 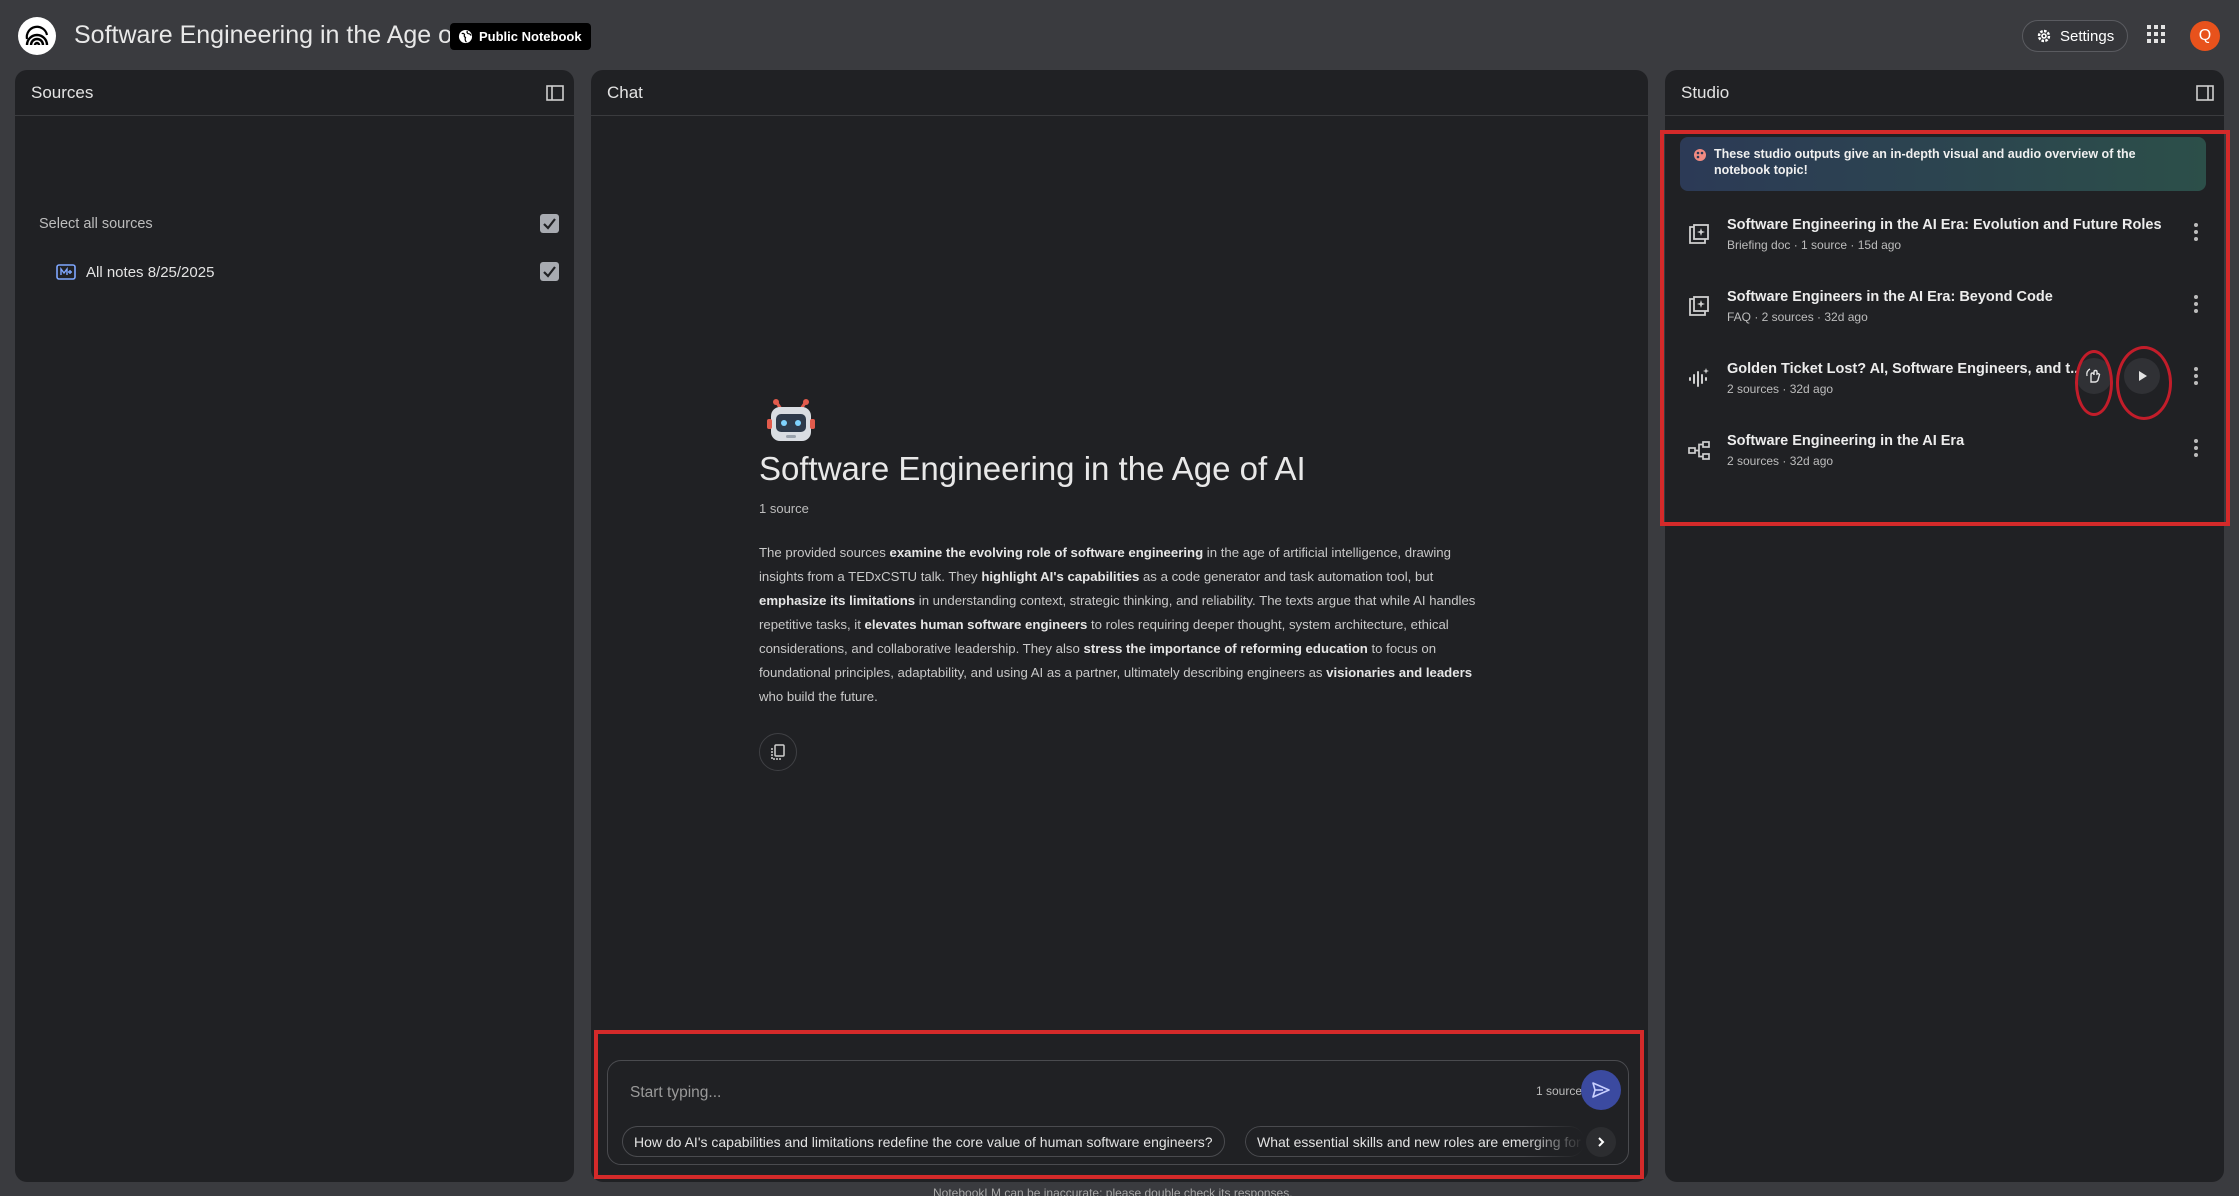 I want to click on apps-grid-icon, so click(x=2156, y=34).